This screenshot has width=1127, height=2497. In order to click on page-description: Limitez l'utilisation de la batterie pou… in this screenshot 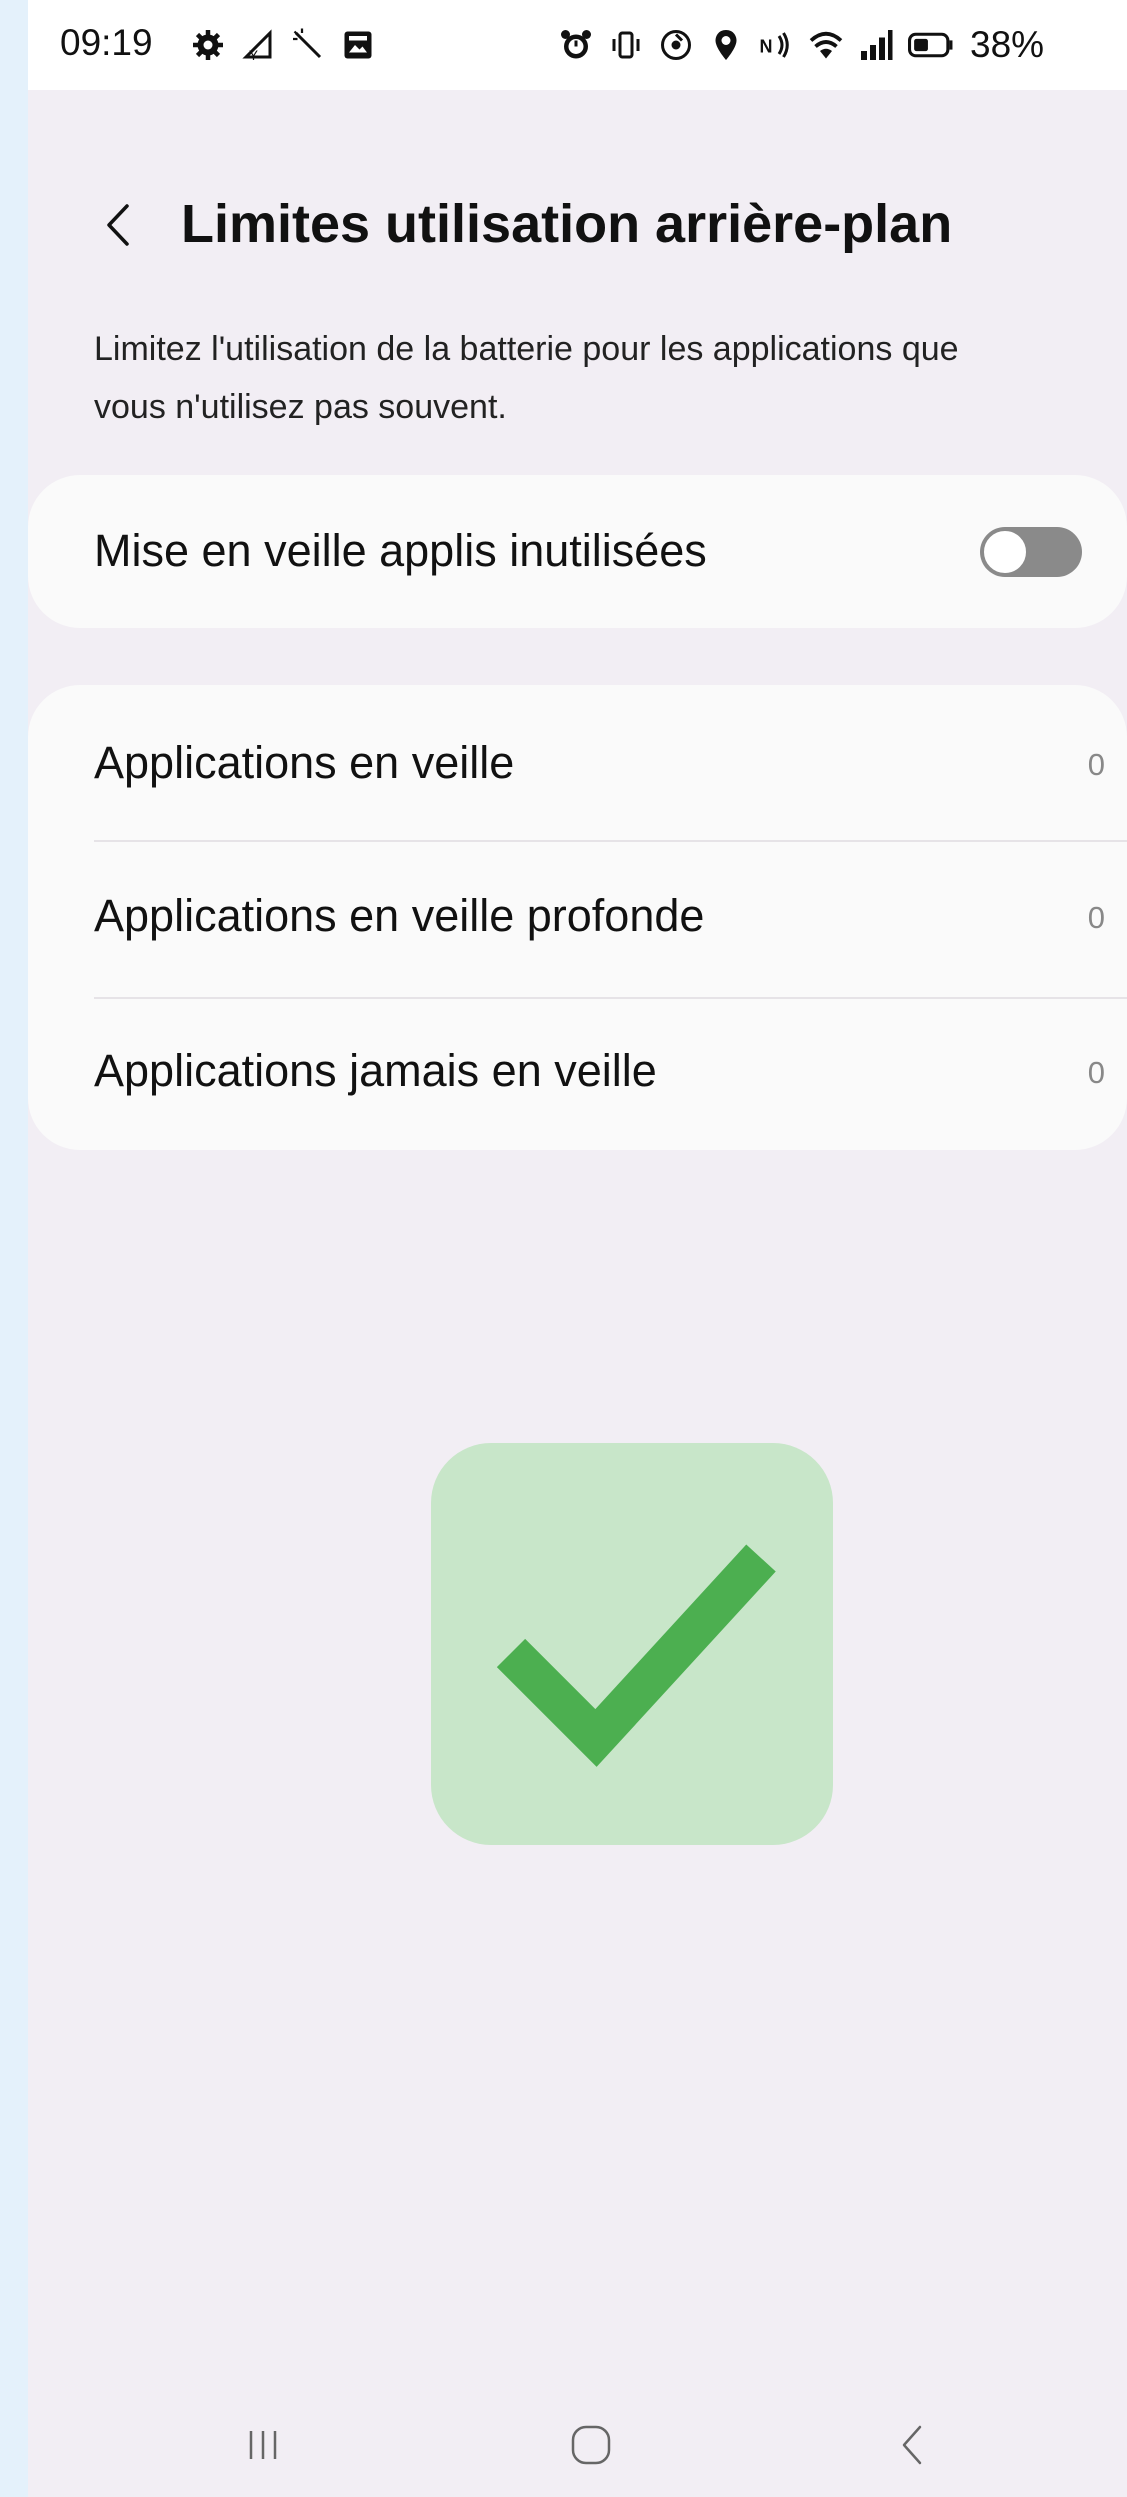, I will do `click(526, 378)`.